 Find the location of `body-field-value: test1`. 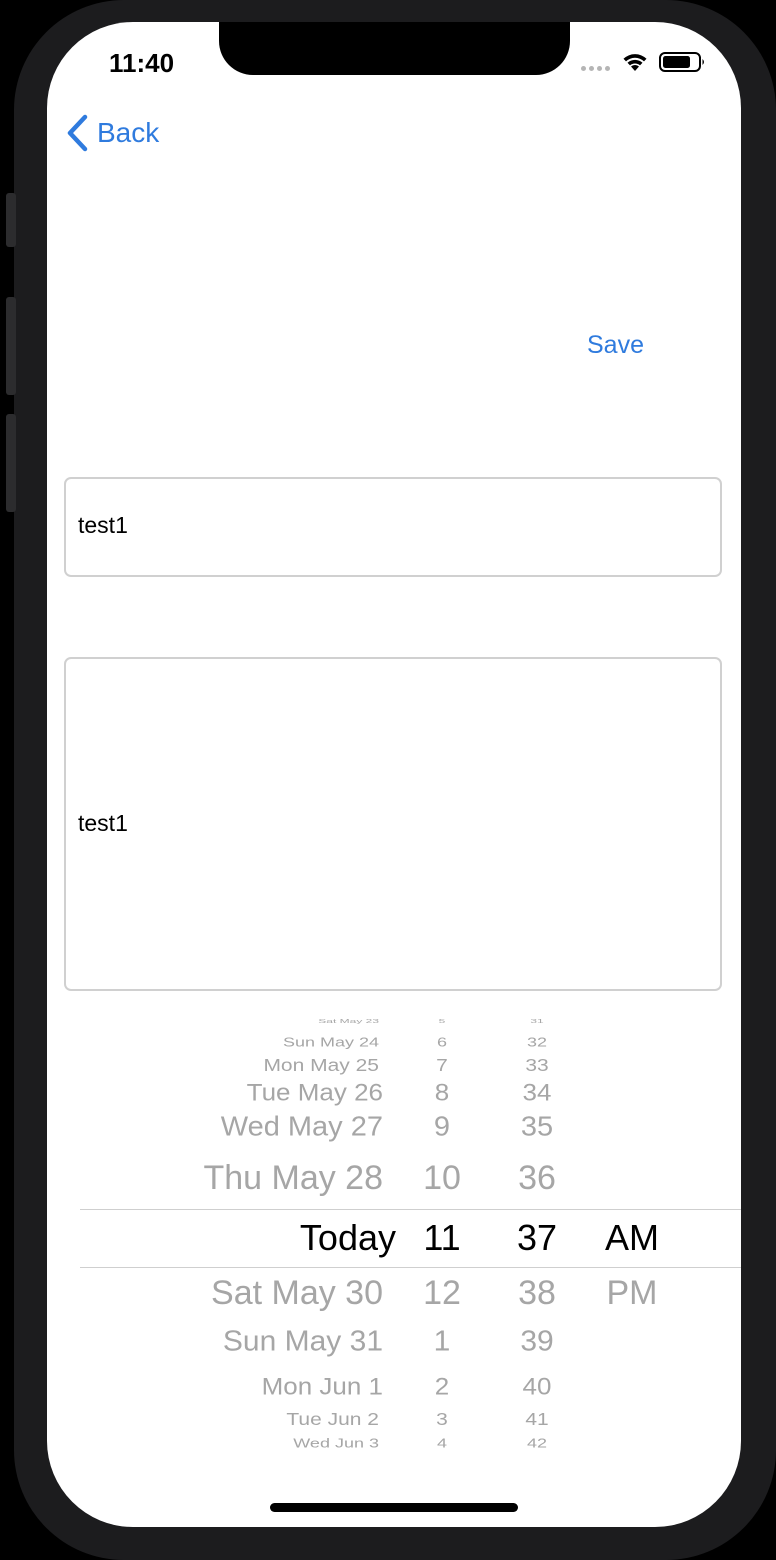

body-field-value: test1 is located at coordinates (103, 823).